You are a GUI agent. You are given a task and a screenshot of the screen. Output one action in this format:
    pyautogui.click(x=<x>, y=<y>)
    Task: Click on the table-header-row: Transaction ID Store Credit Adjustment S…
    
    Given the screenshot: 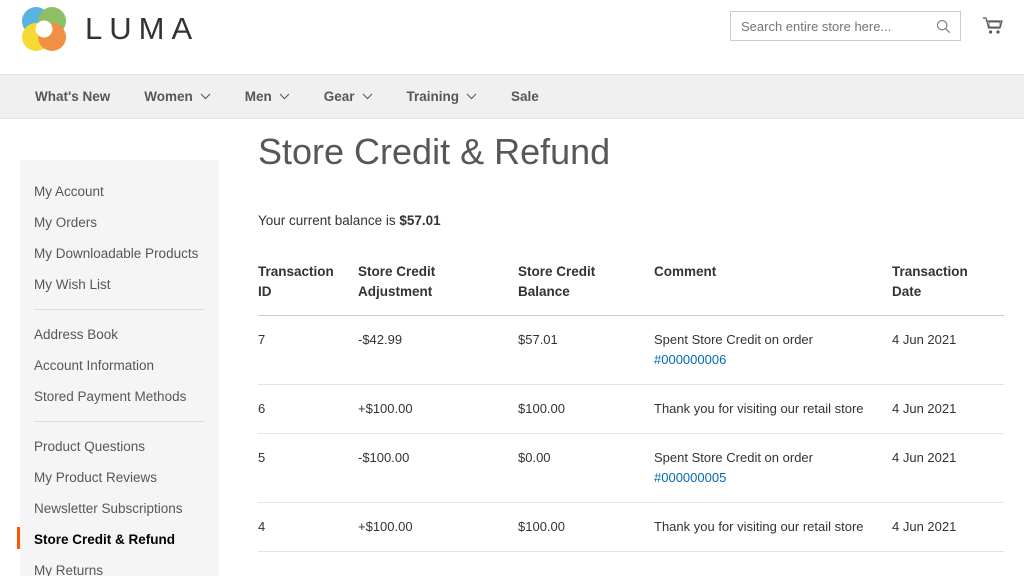 What is the action you would take?
    pyautogui.click(x=631, y=289)
    